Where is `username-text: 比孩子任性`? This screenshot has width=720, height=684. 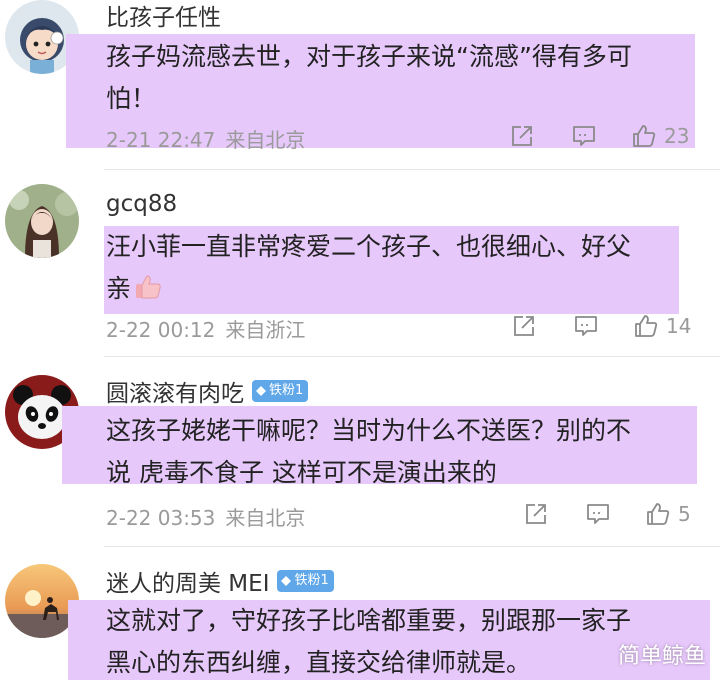
username-text: 比孩子任性 is located at coordinates (163, 16).